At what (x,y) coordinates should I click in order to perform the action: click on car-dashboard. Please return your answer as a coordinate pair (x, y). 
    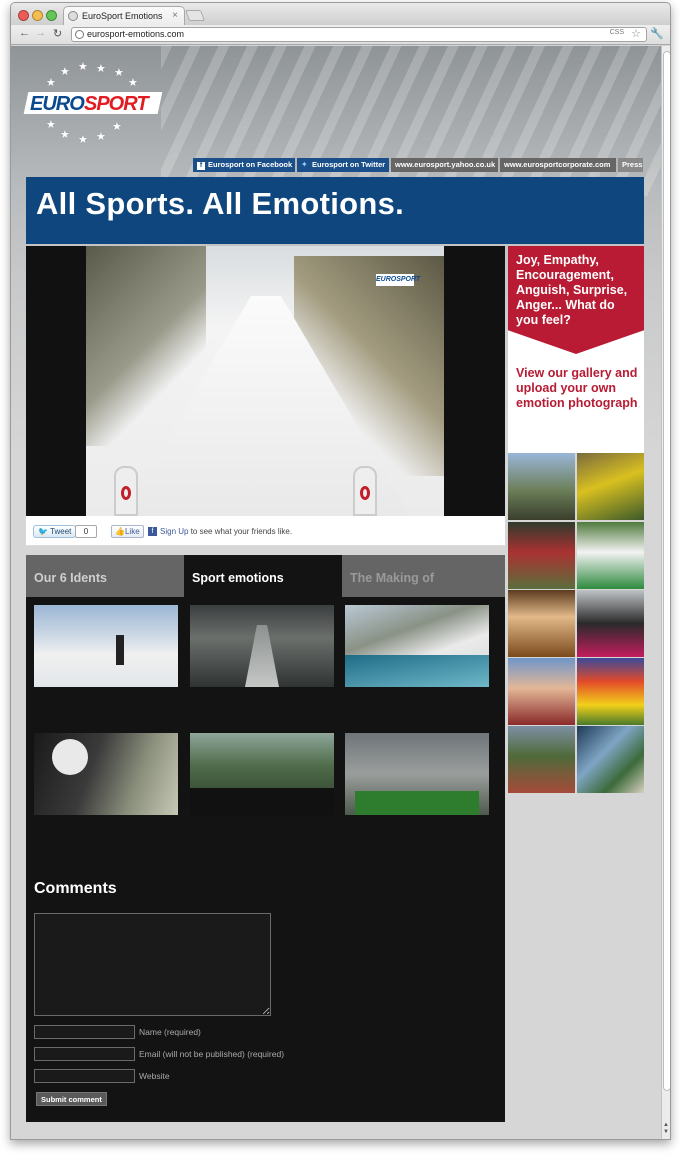
    Looking at the image, I should click on (262, 801).